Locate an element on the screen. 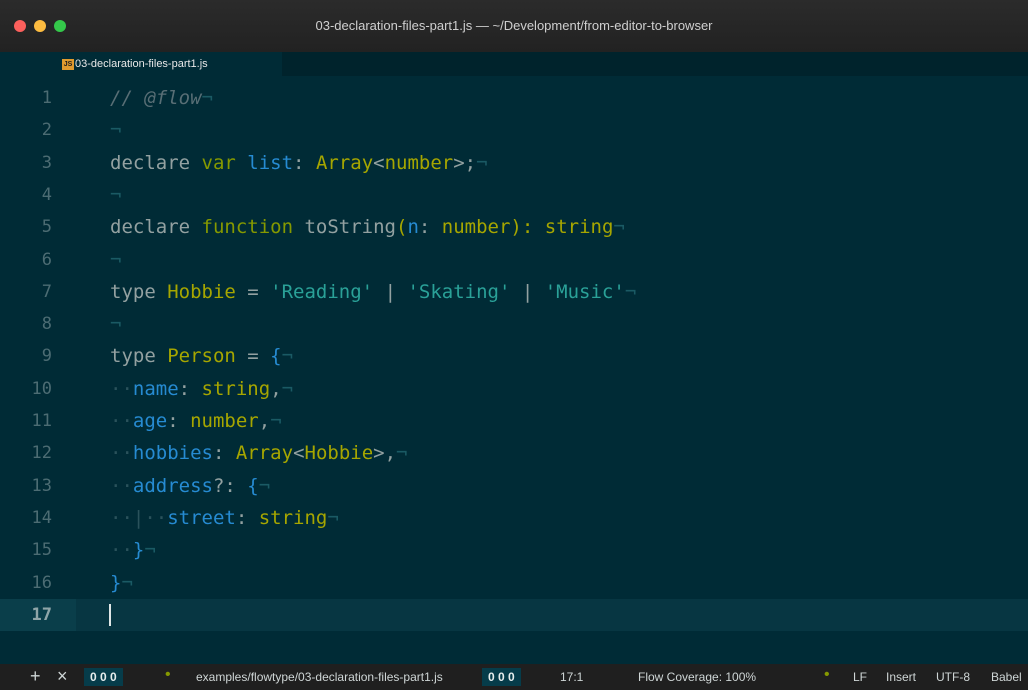 Image resolution: width=1028 pixels, height=690 pixels. add-icon: + is located at coordinates (35, 676).